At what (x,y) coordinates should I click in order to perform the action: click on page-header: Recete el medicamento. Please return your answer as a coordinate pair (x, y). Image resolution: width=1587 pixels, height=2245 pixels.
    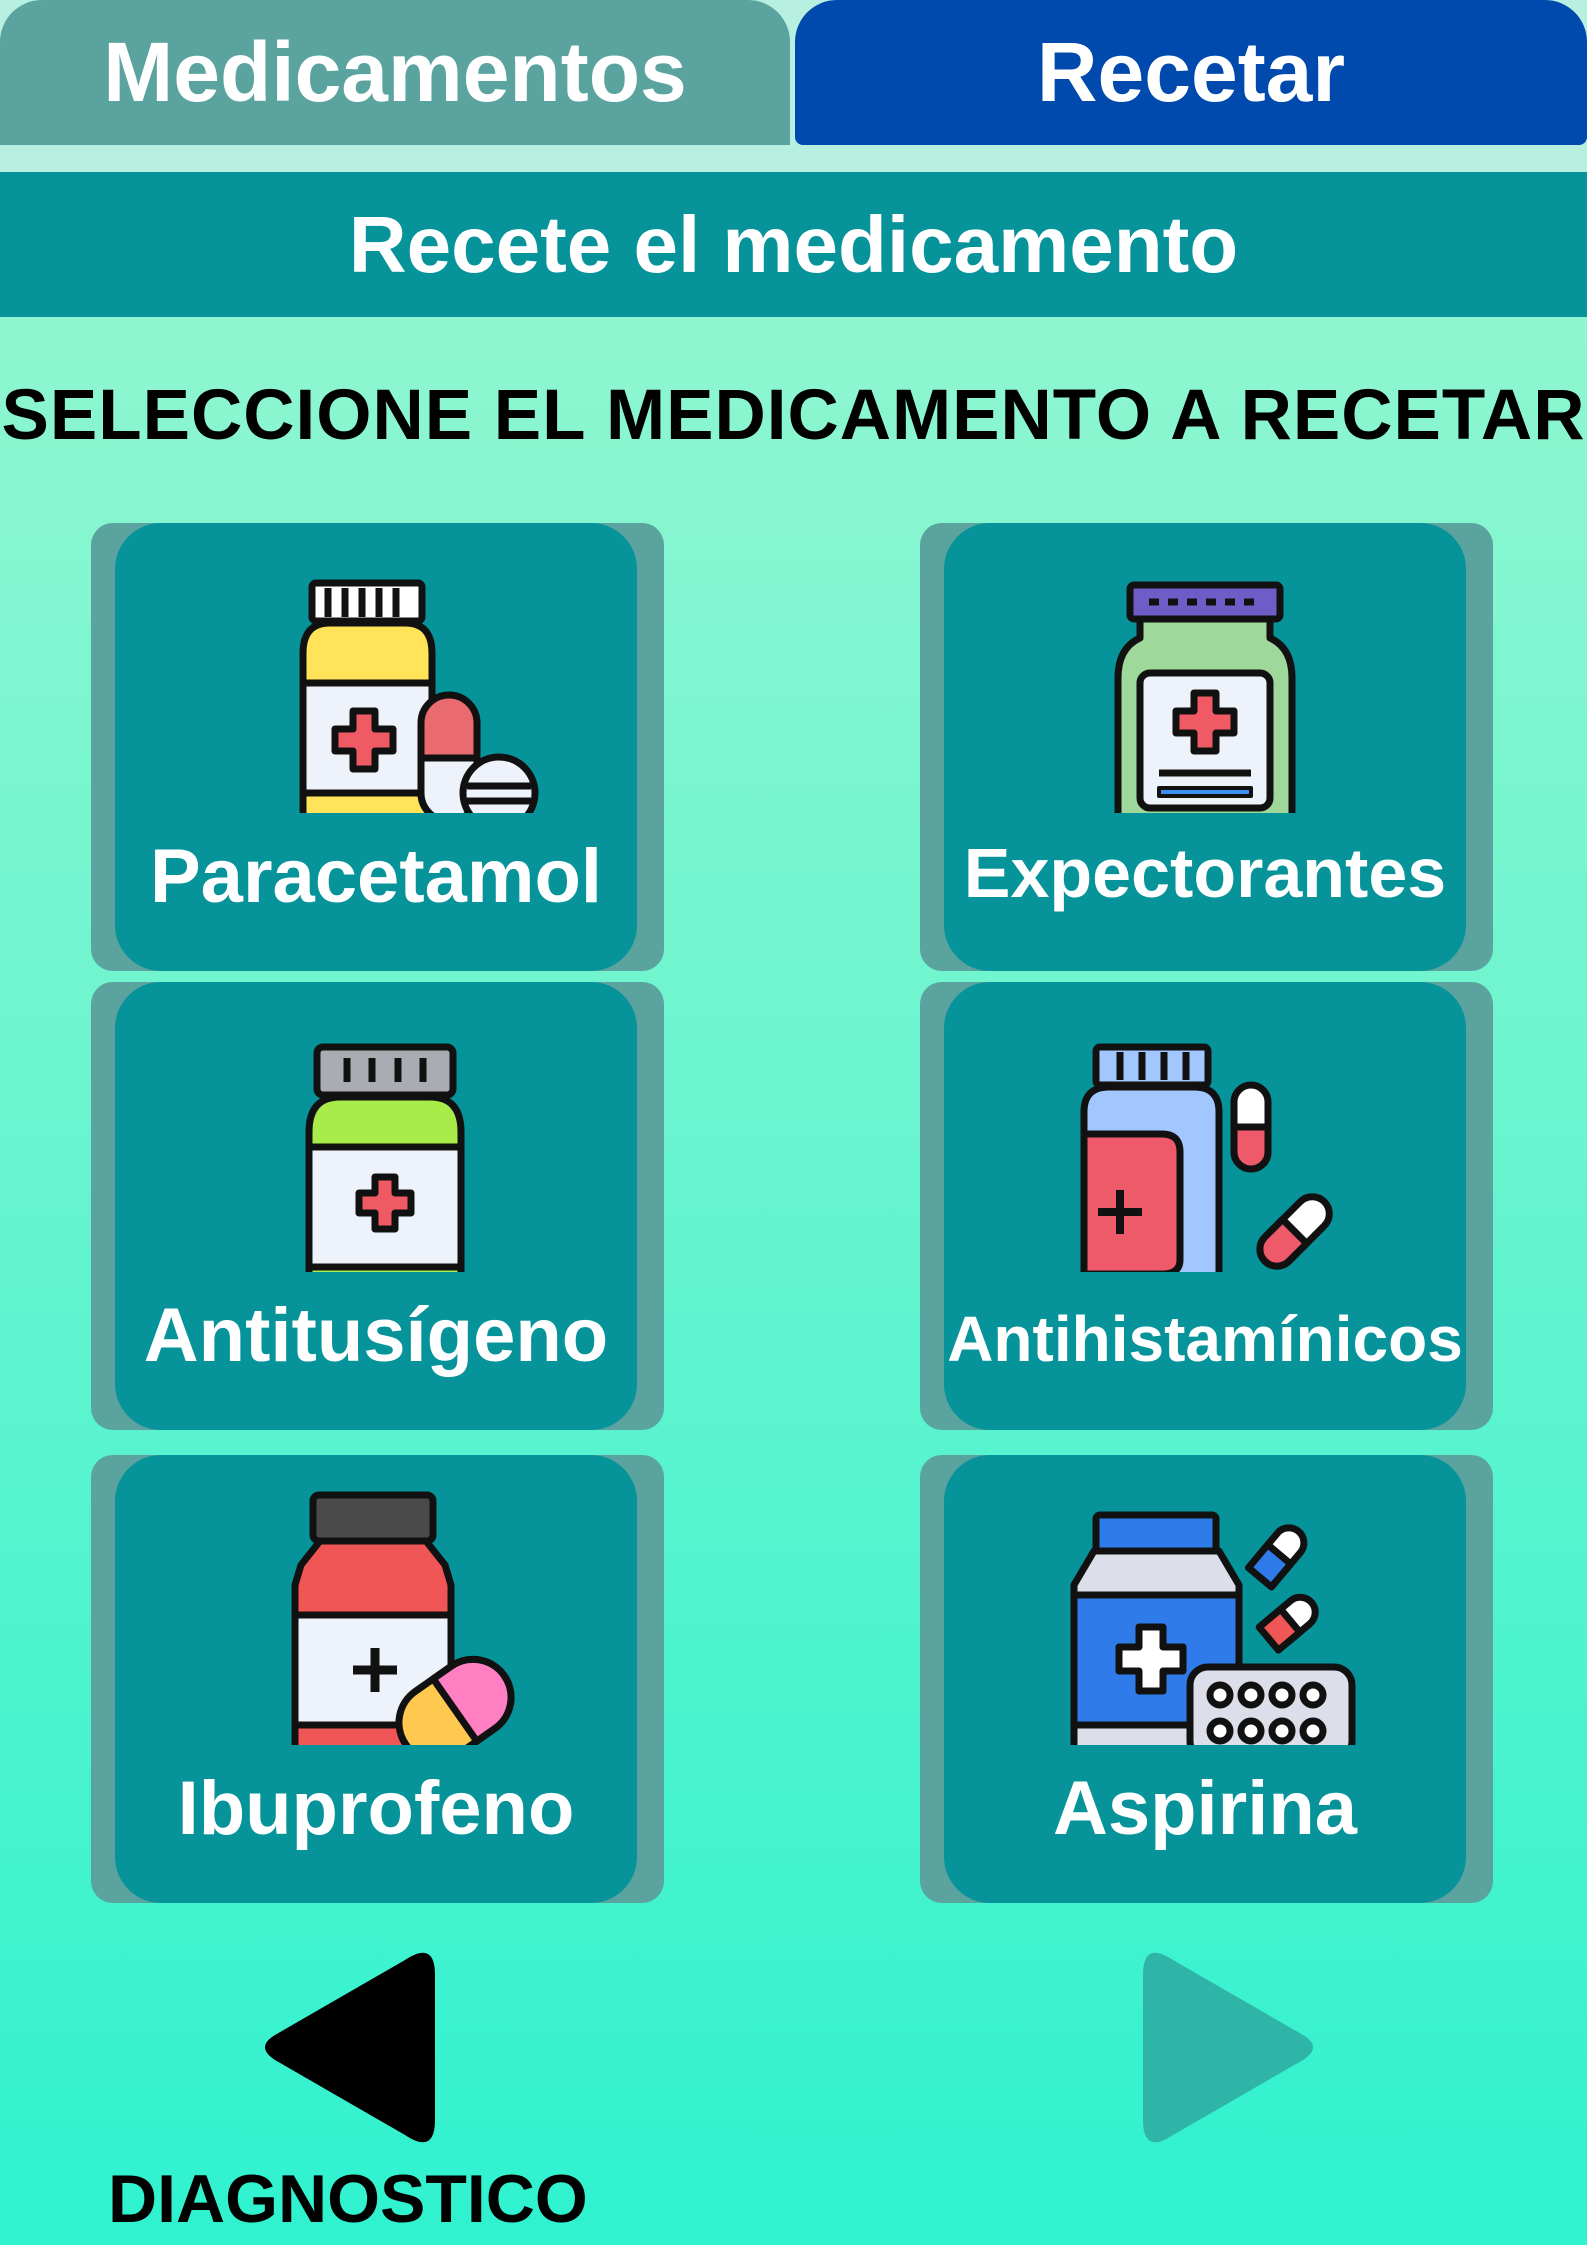
    Looking at the image, I should click on (793, 244).